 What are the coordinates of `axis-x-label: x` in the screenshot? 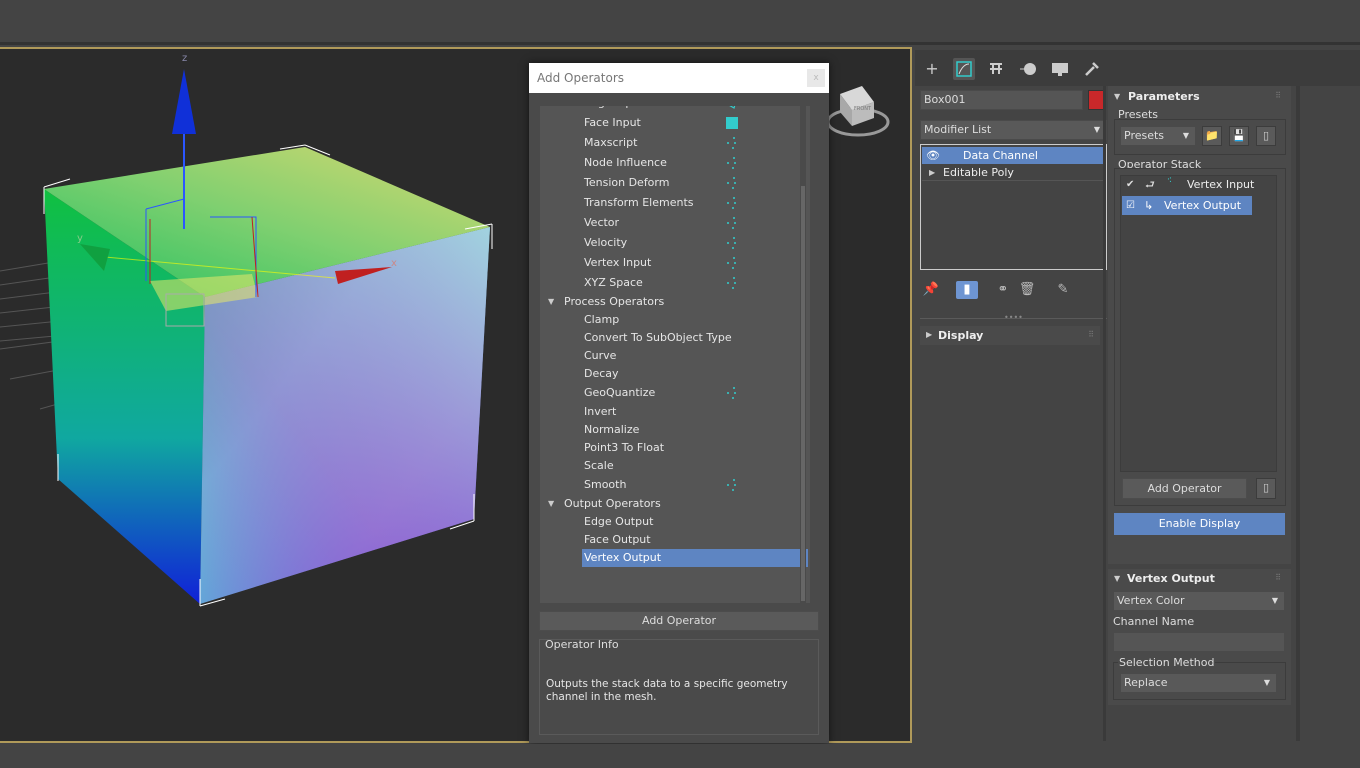 It's located at (394, 263).